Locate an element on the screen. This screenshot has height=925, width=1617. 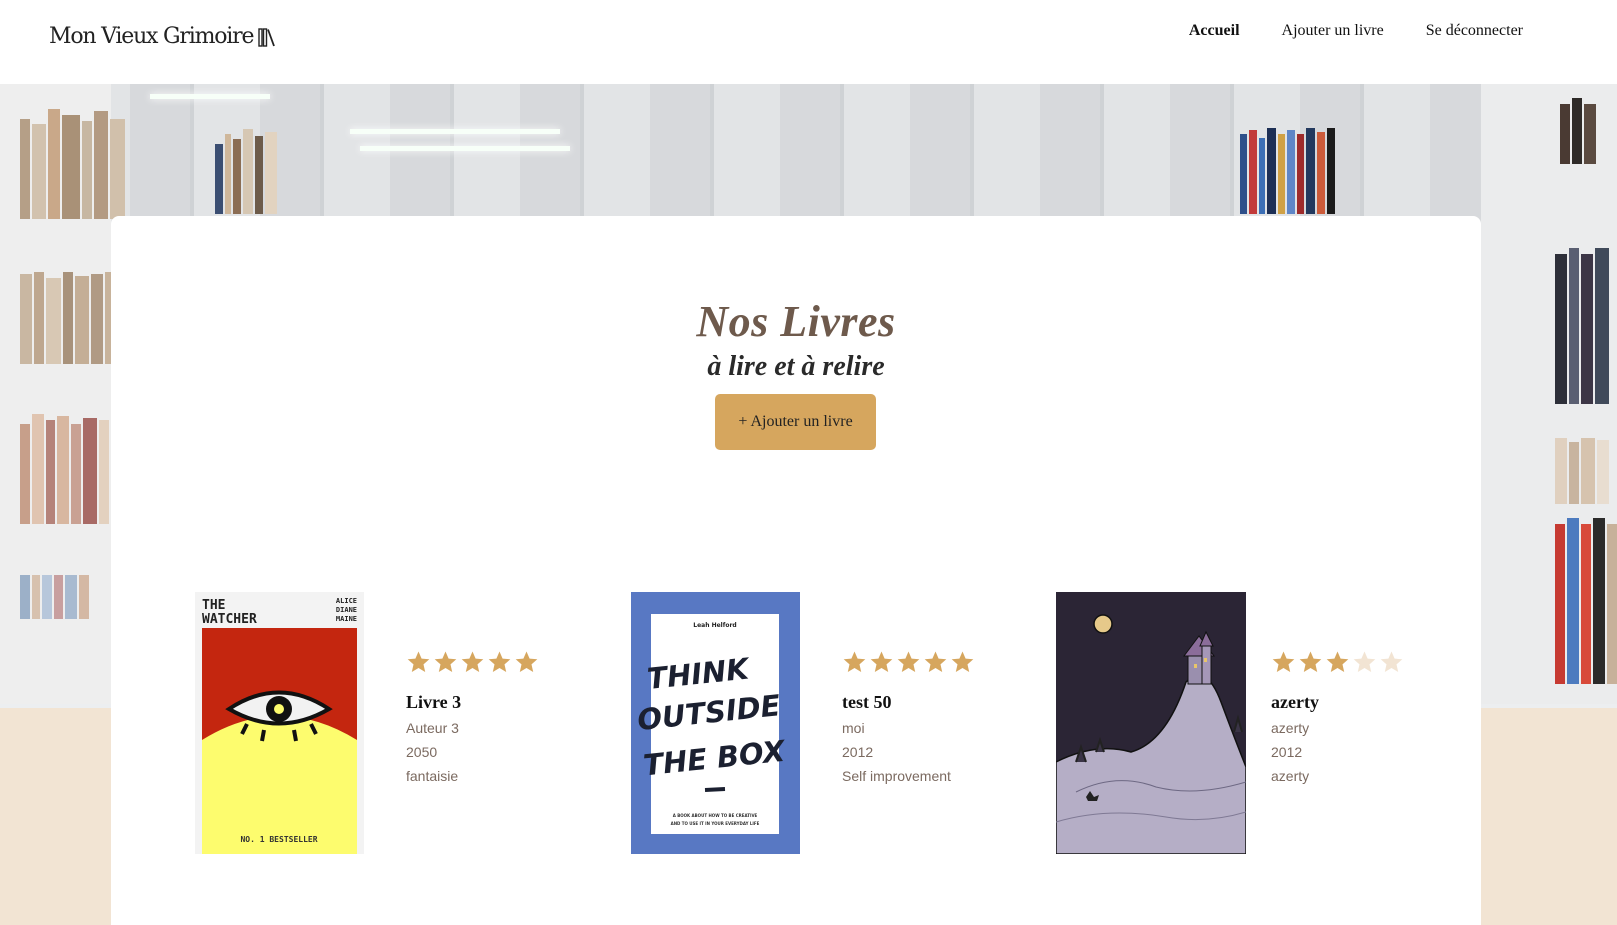
nav-ajouter-livre: Ajouter un livre is located at coordinates (1333, 31).